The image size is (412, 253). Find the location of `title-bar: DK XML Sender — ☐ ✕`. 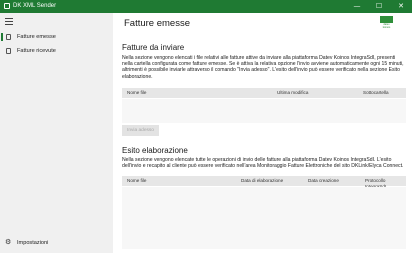

title-bar: DK XML Sender — ☐ ✕ is located at coordinates (206, 6).